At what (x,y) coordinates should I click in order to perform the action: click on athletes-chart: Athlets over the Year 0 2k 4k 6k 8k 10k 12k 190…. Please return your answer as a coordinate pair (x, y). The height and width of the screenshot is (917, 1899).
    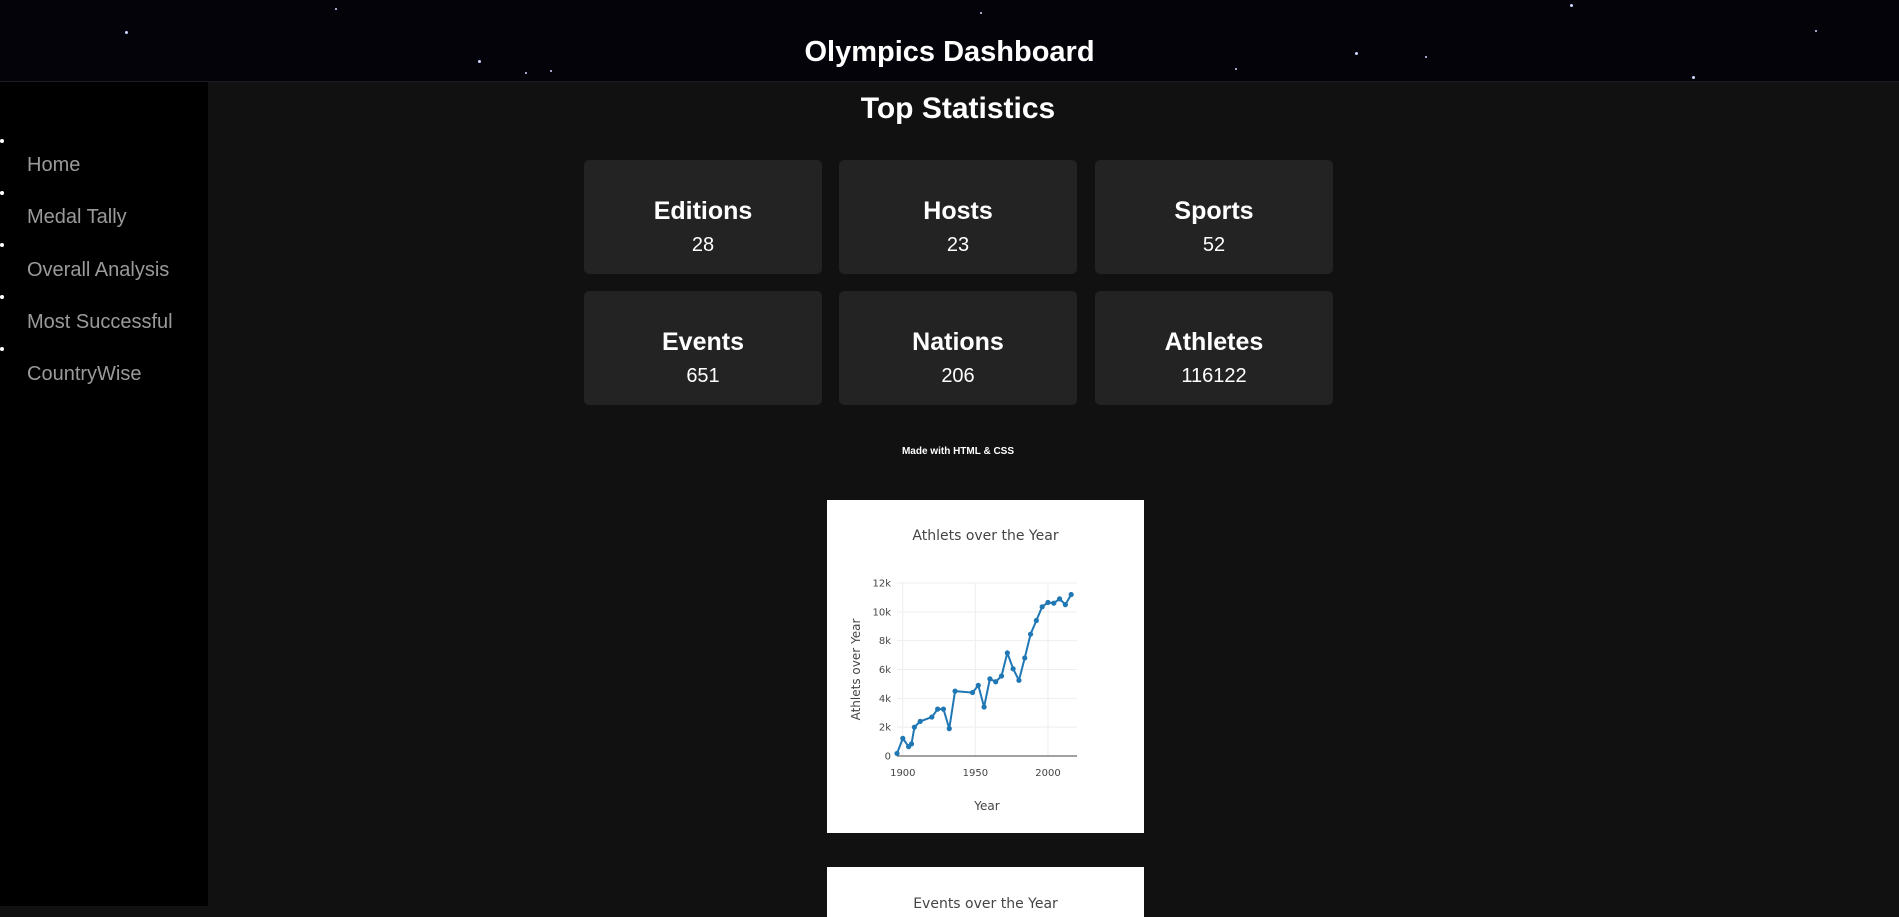
    Looking at the image, I should click on (985, 666).